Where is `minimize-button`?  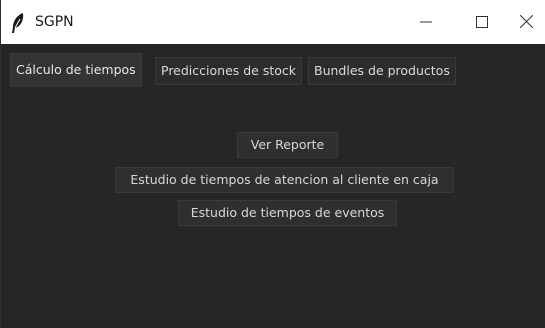 minimize-button is located at coordinates (426, 22).